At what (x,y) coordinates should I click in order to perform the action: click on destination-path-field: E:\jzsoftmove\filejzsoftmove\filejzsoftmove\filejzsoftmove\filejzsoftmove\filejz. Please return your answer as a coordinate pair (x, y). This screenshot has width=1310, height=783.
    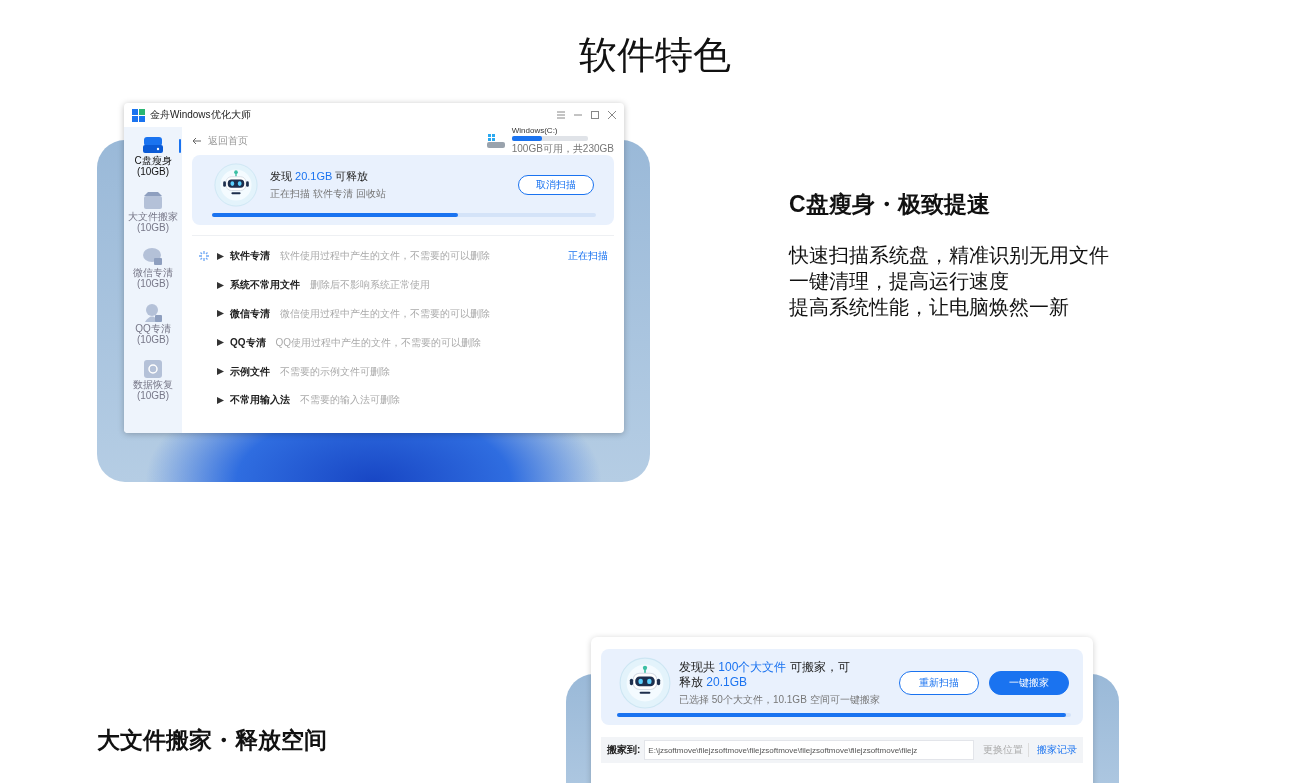
    Looking at the image, I should click on (809, 750).